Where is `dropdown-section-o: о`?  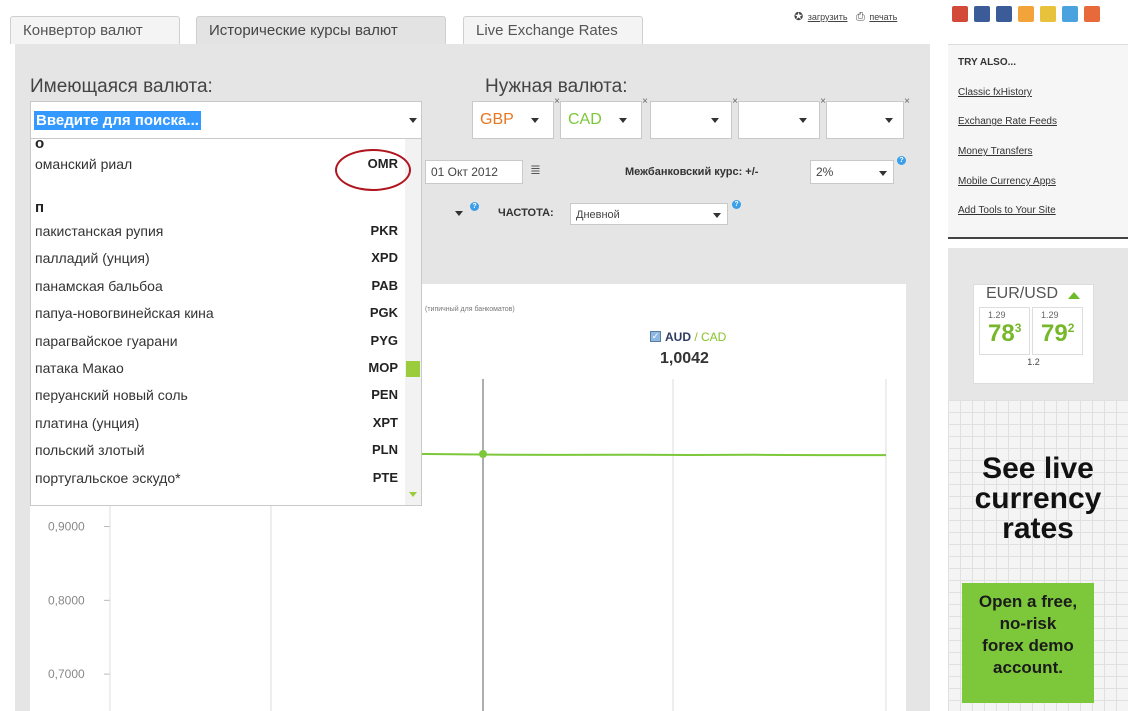 dropdown-section-o: о is located at coordinates (40, 145).